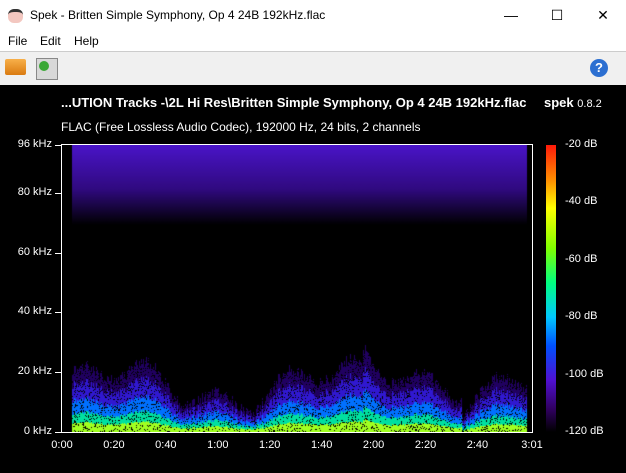 This screenshot has height=473, width=626. What do you see at coordinates (551, 288) in the screenshot?
I see `db-color-scale` at bounding box center [551, 288].